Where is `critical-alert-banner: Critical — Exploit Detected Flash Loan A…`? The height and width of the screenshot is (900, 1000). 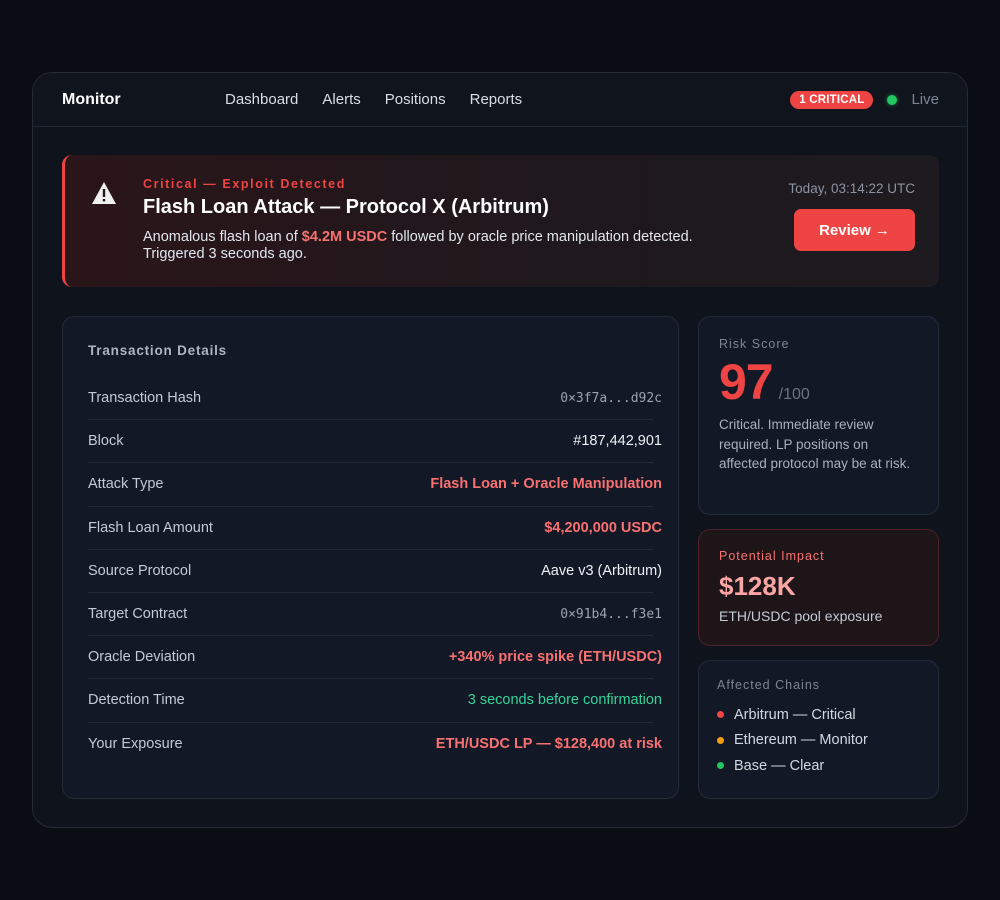 critical-alert-banner: Critical — Exploit Detected Flash Loan A… is located at coordinates (500, 221).